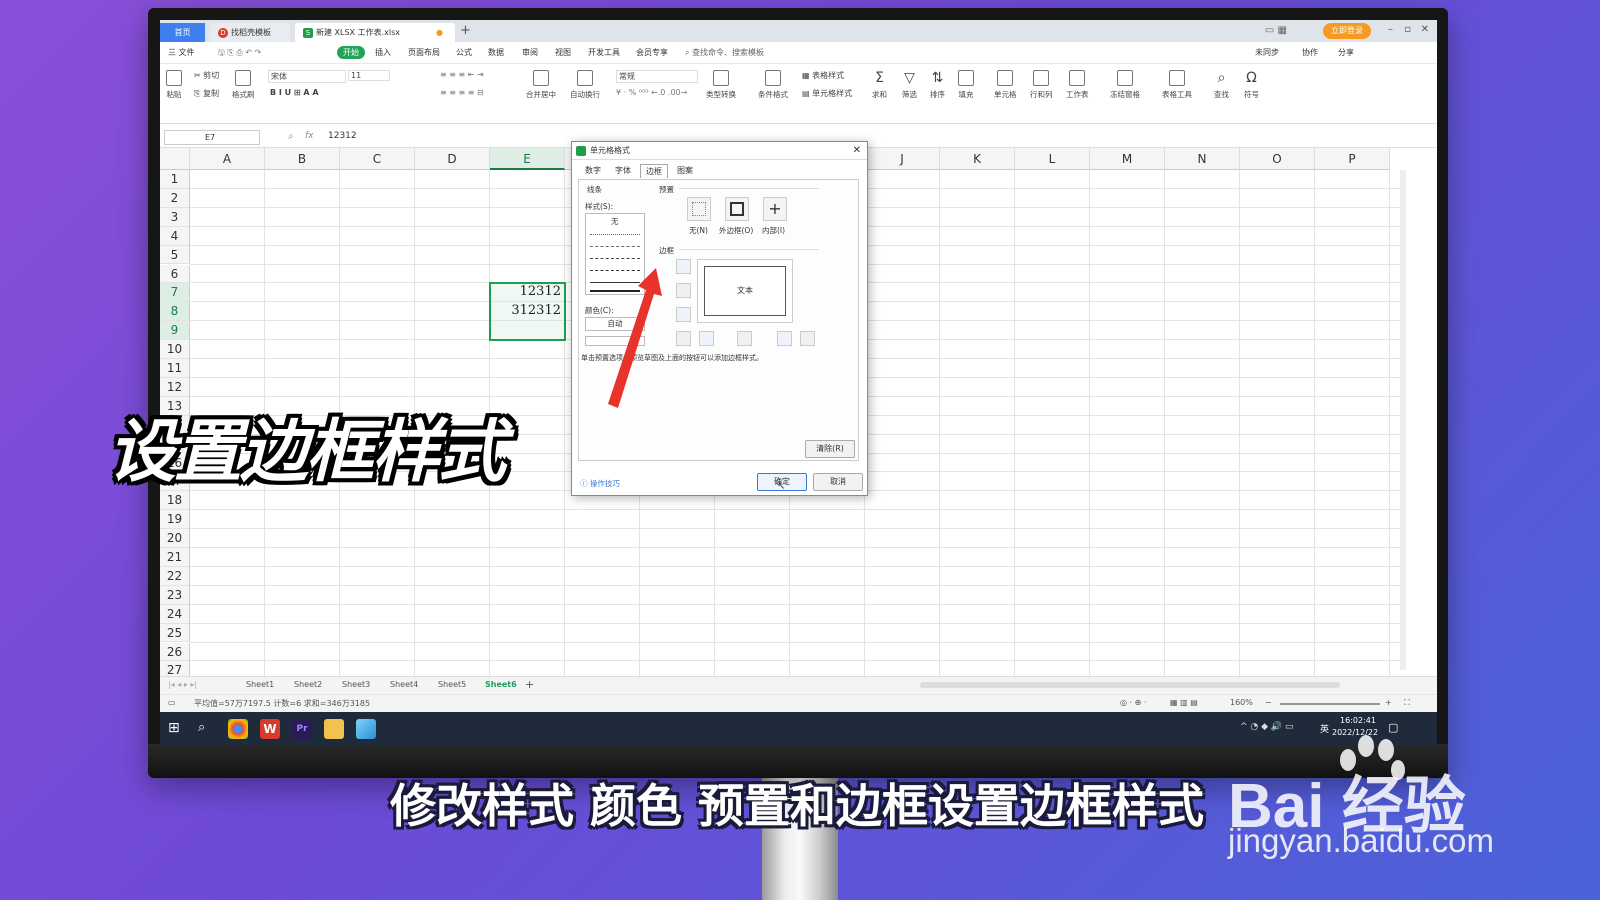  Describe the element at coordinates (1361, 840) in the screenshot. I see `baidu-watermark-url: jingyan.baidu.com` at that location.